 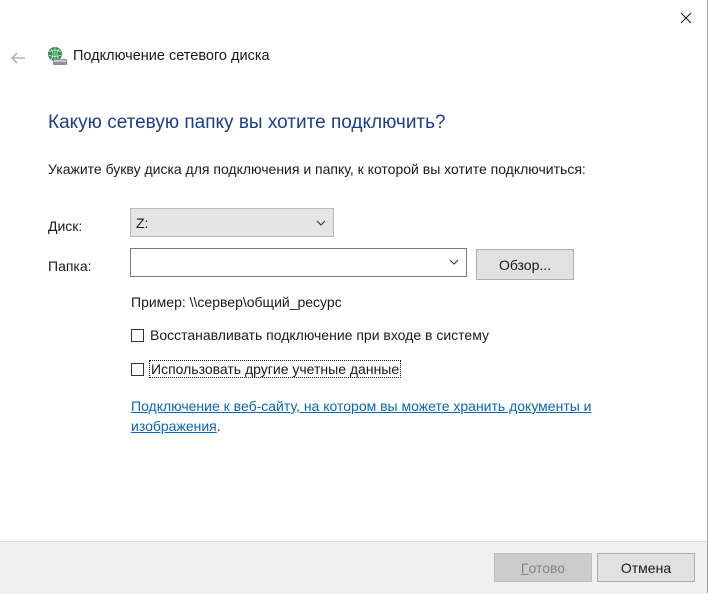 What do you see at coordinates (547, 567) in the screenshot?
I see `done-label-rest: отово` at bounding box center [547, 567].